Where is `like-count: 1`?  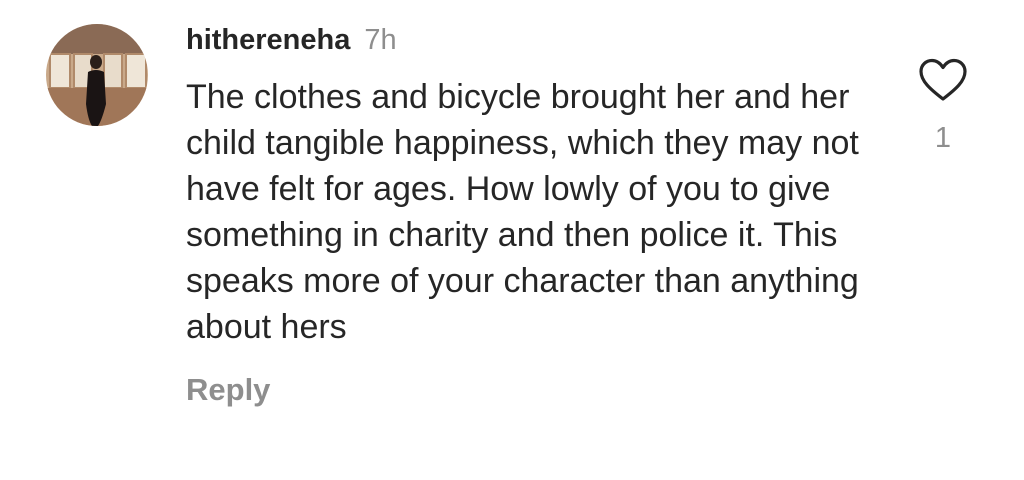
like-count: 1 is located at coordinates (943, 138).